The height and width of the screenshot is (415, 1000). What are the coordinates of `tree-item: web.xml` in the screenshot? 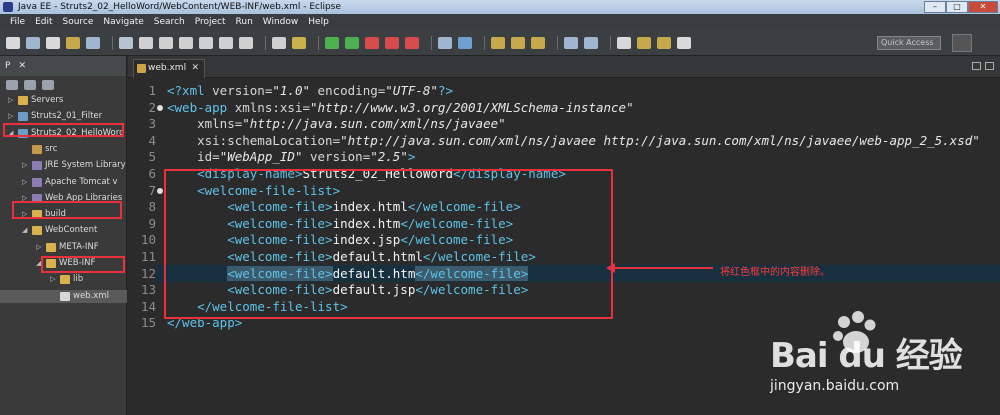 It's located at (63, 296).